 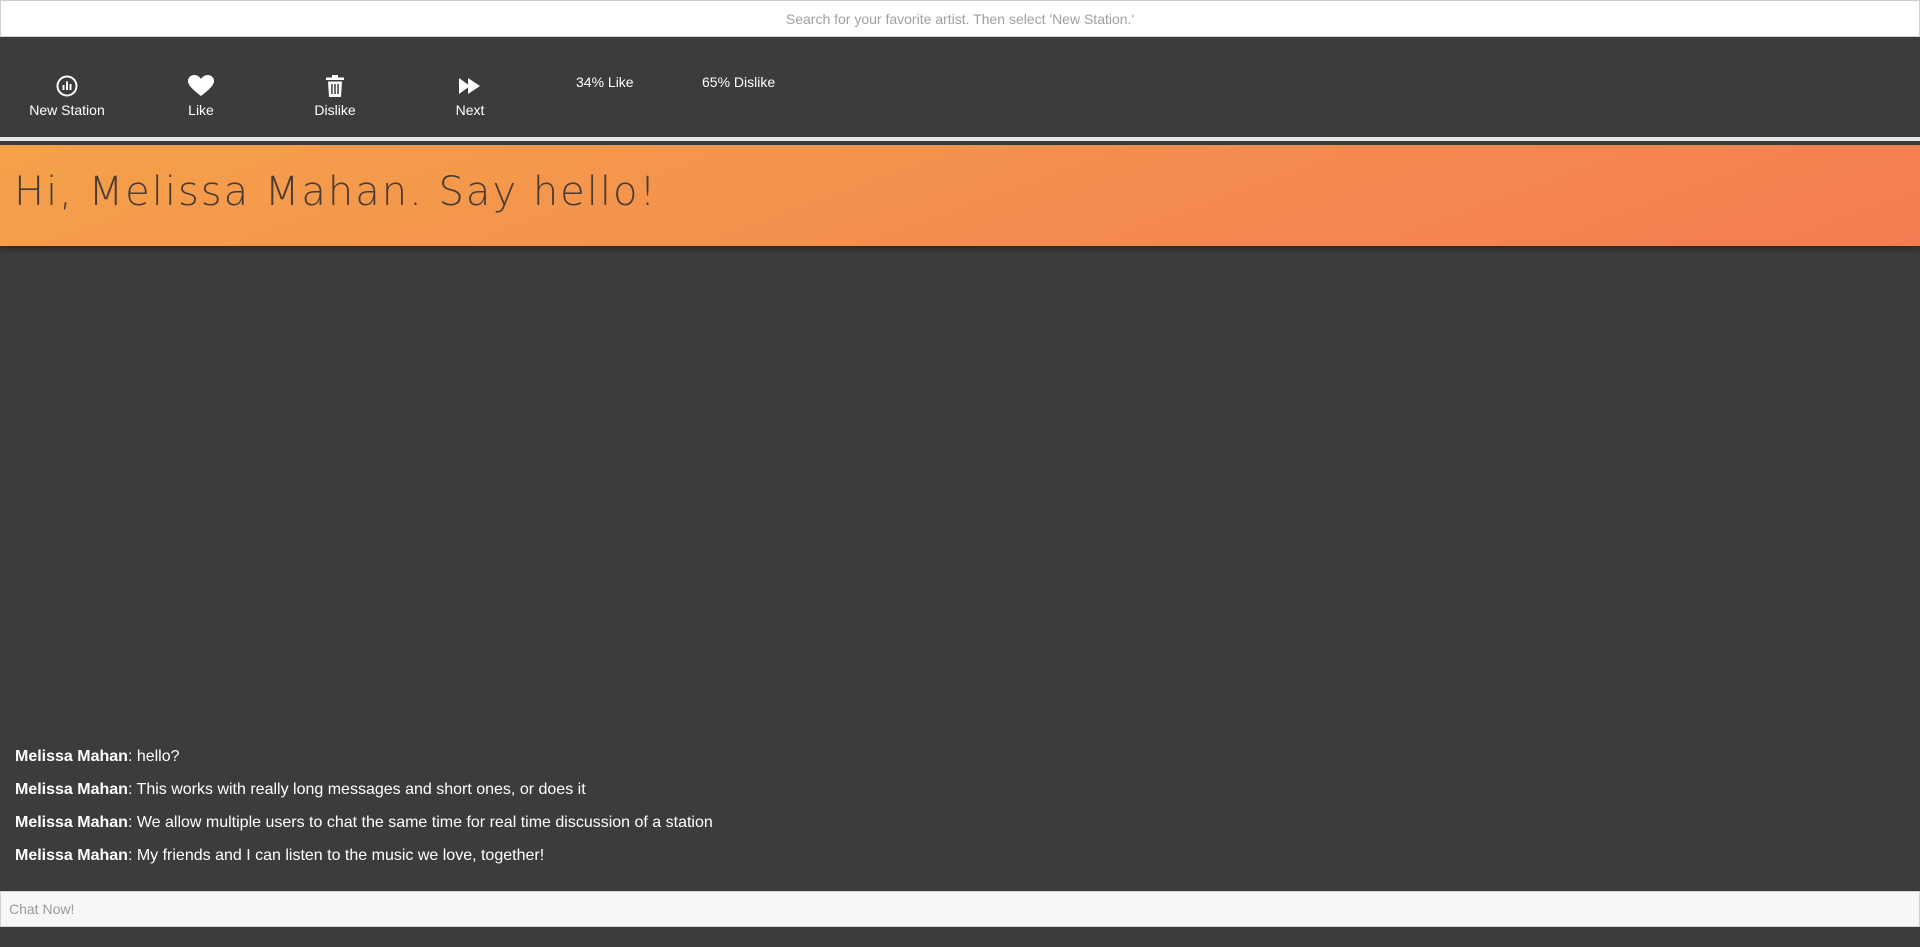 What do you see at coordinates (739, 82) in the screenshot?
I see `dislike-percentage: 65% Dislike` at bounding box center [739, 82].